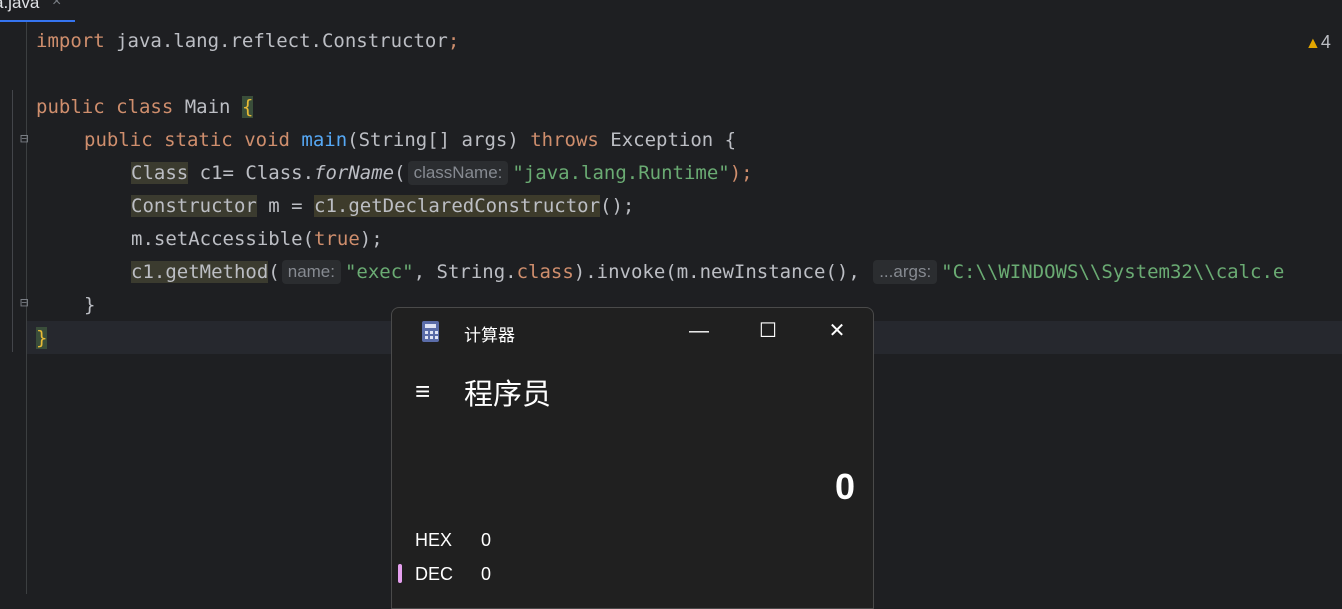 This screenshot has width=1342, height=609. What do you see at coordinates (70, 41) in the screenshot?
I see `kw-import: import` at bounding box center [70, 41].